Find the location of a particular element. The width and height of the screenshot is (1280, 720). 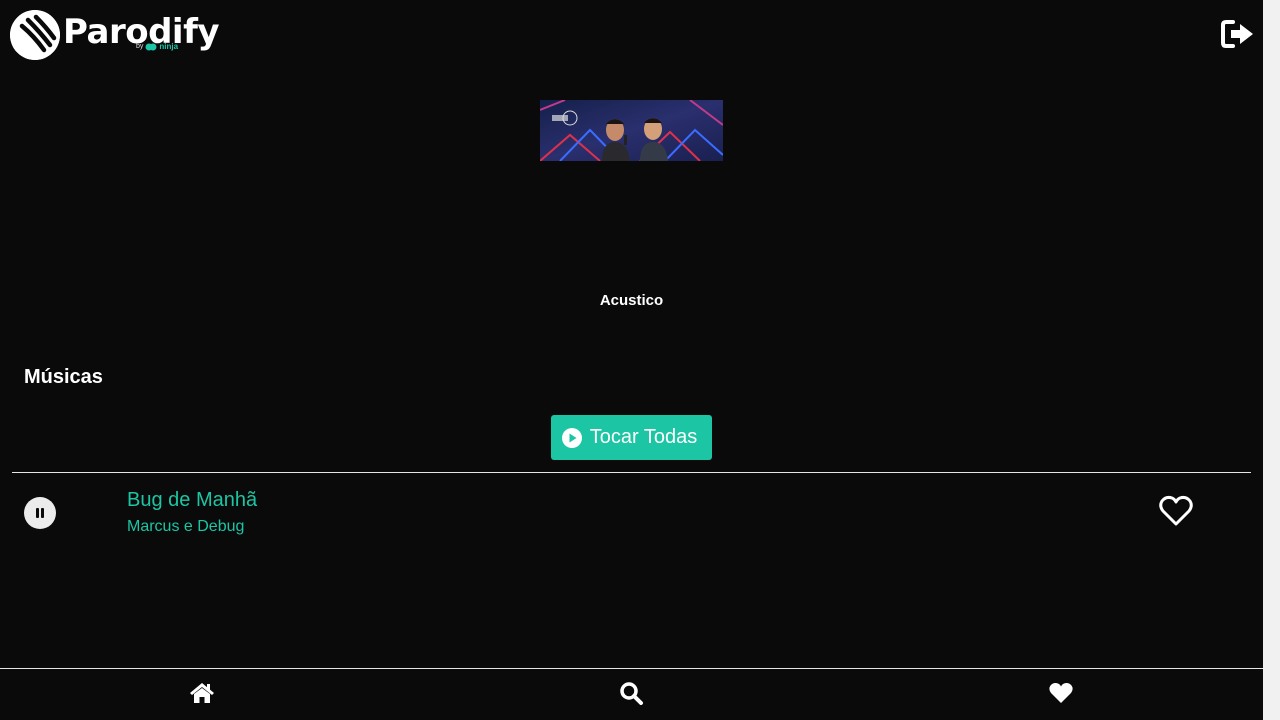

nav-home-button is located at coordinates (202, 693).